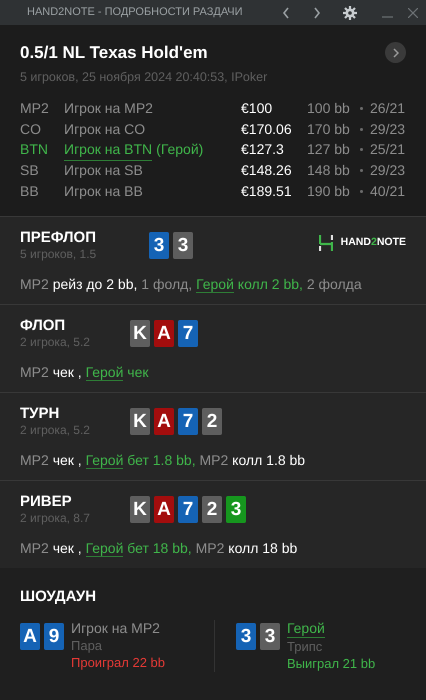 The image size is (426, 700). What do you see at coordinates (329, 150) in the screenshot?
I see `stack-bb: 127 bb` at bounding box center [329, 150].